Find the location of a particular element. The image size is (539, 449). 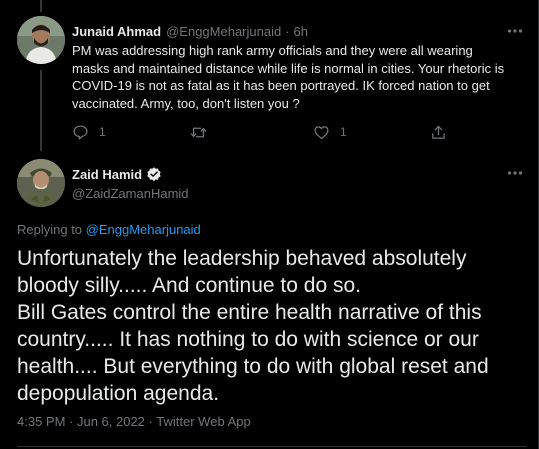

reply-button: 1 is located at coordinates (89, 132).